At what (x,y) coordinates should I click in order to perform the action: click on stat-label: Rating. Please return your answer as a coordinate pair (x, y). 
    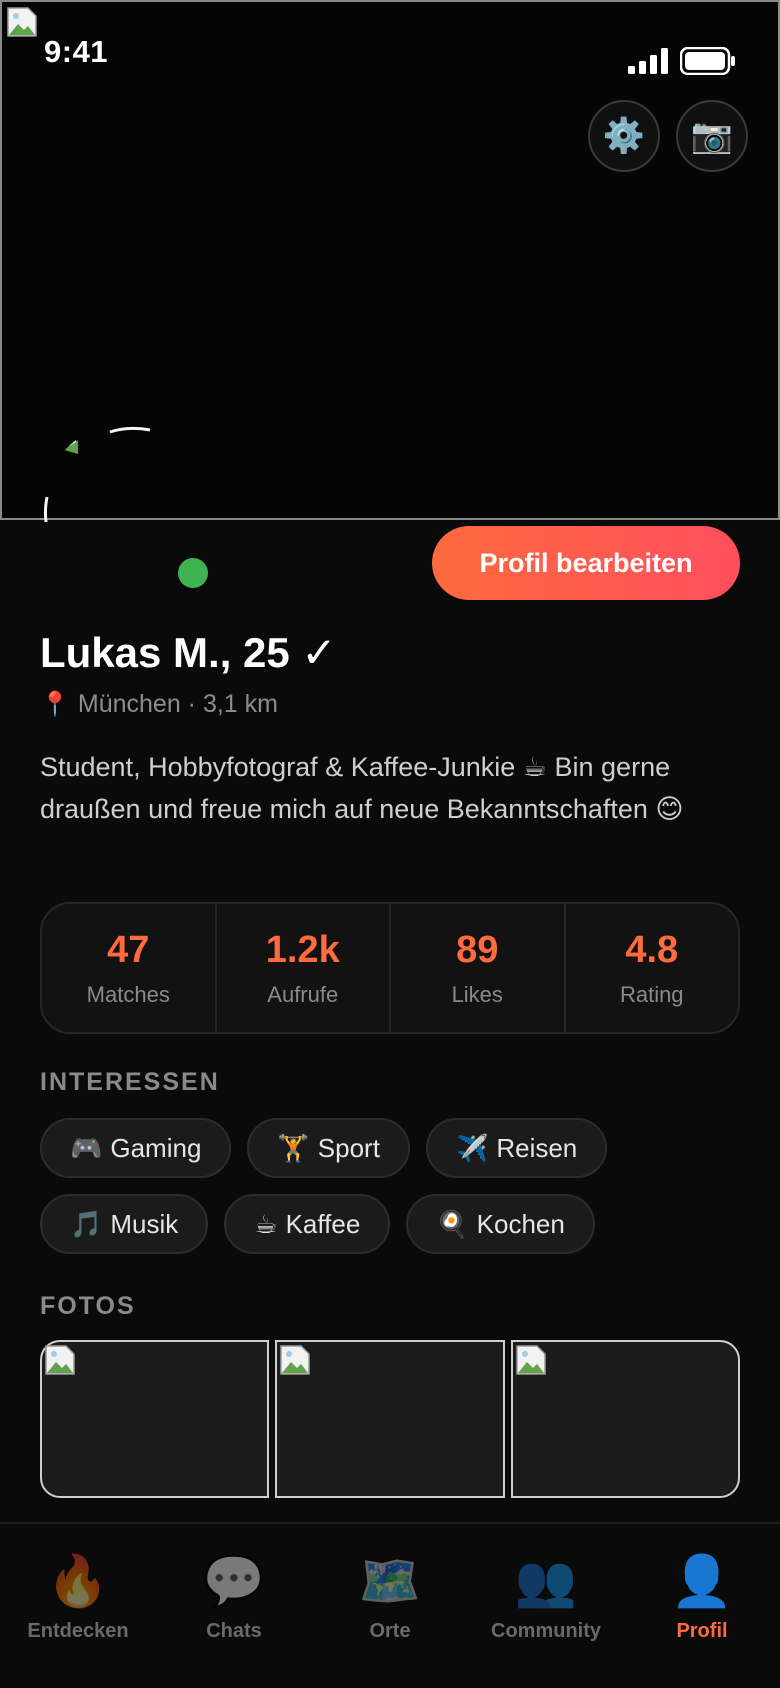
    Looking at the image, I should click on (651, 994).